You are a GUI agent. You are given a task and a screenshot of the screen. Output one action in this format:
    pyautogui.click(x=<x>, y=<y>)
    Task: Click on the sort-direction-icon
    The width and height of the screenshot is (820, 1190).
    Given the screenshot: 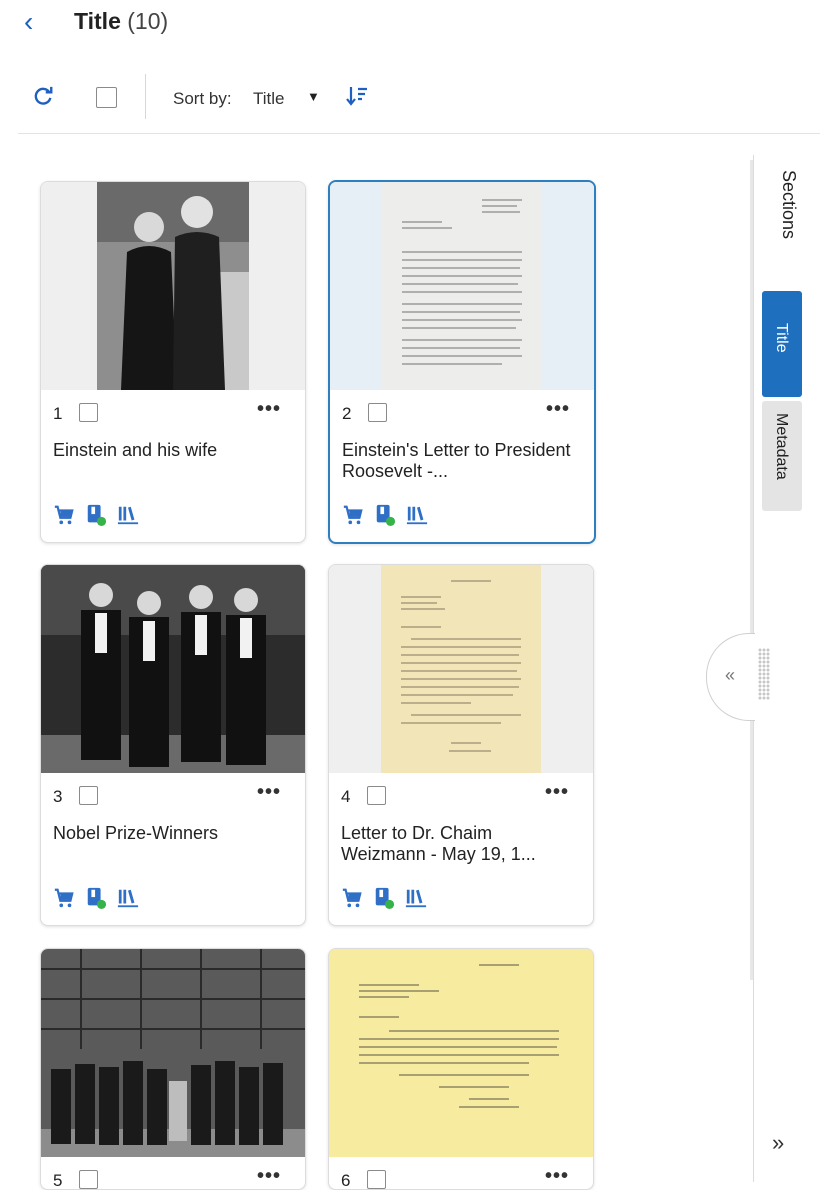 What is the action you would take?
    pyautogui.click(x=357, y=96)
    